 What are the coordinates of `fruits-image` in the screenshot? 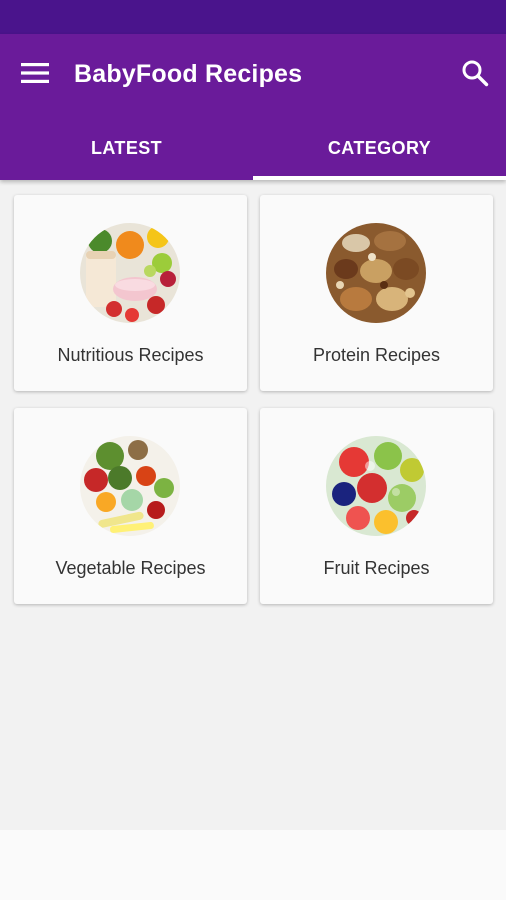 It's located at (376, 486).